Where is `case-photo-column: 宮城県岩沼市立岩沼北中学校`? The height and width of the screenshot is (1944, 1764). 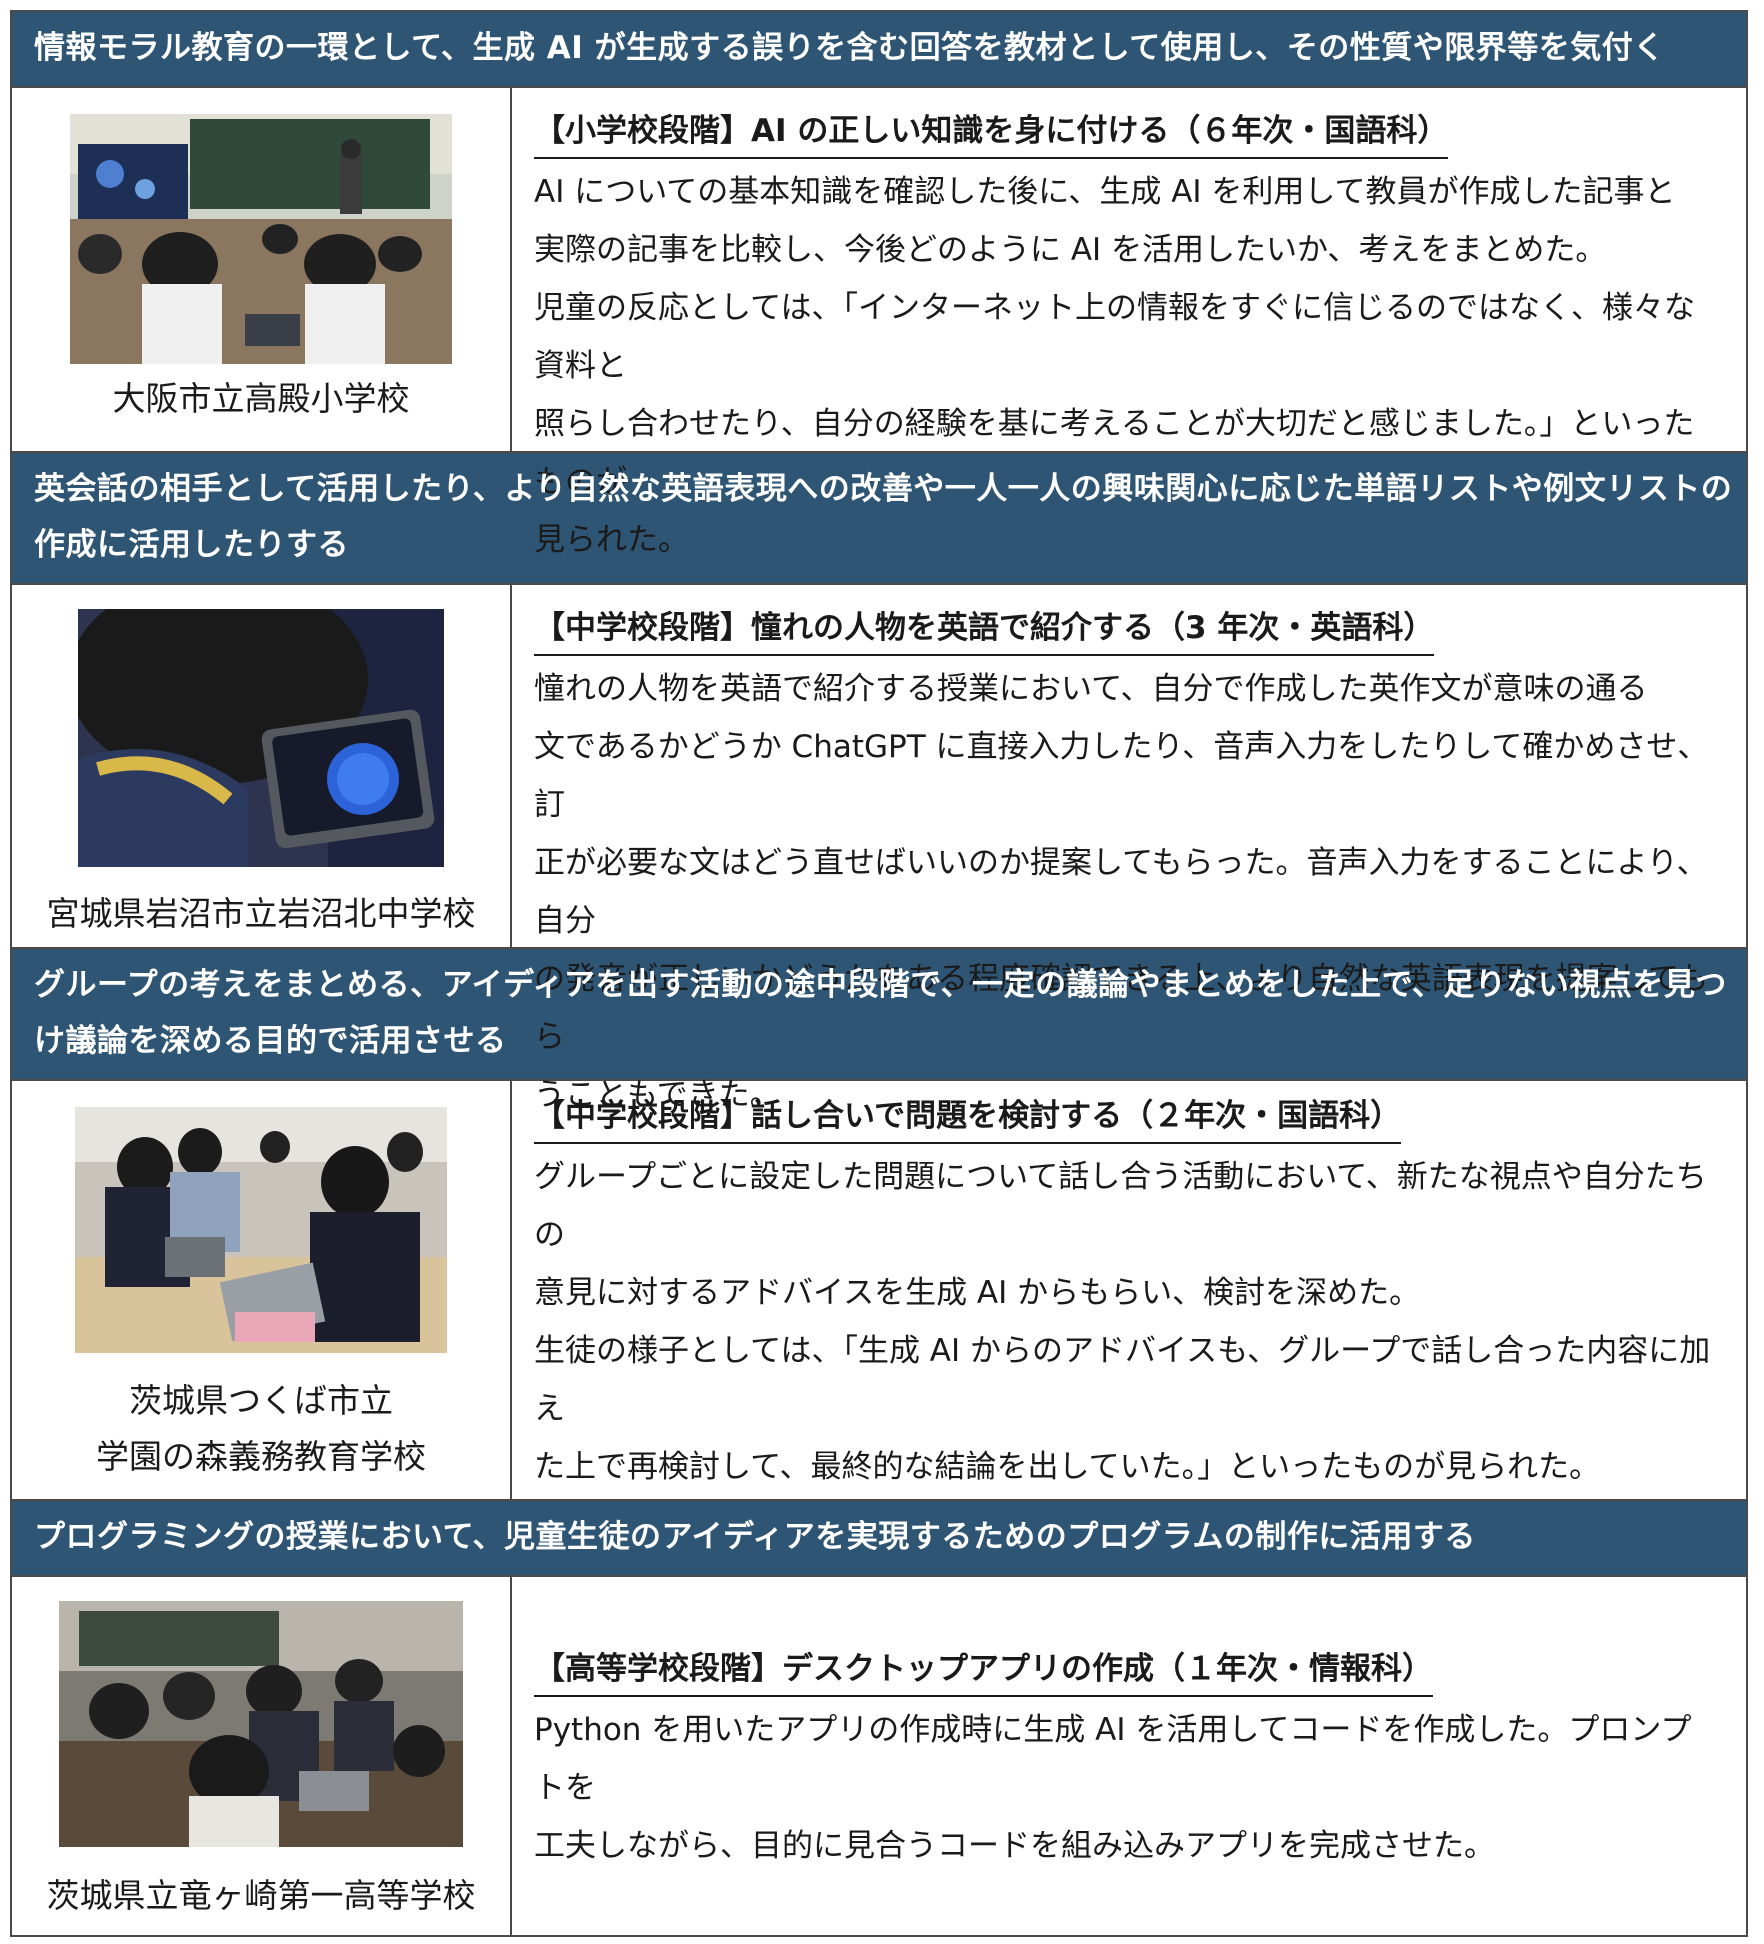 case-photo-column: 宮城県岩沼市立岩沼北中学校 is located at coordinates (262, 766).